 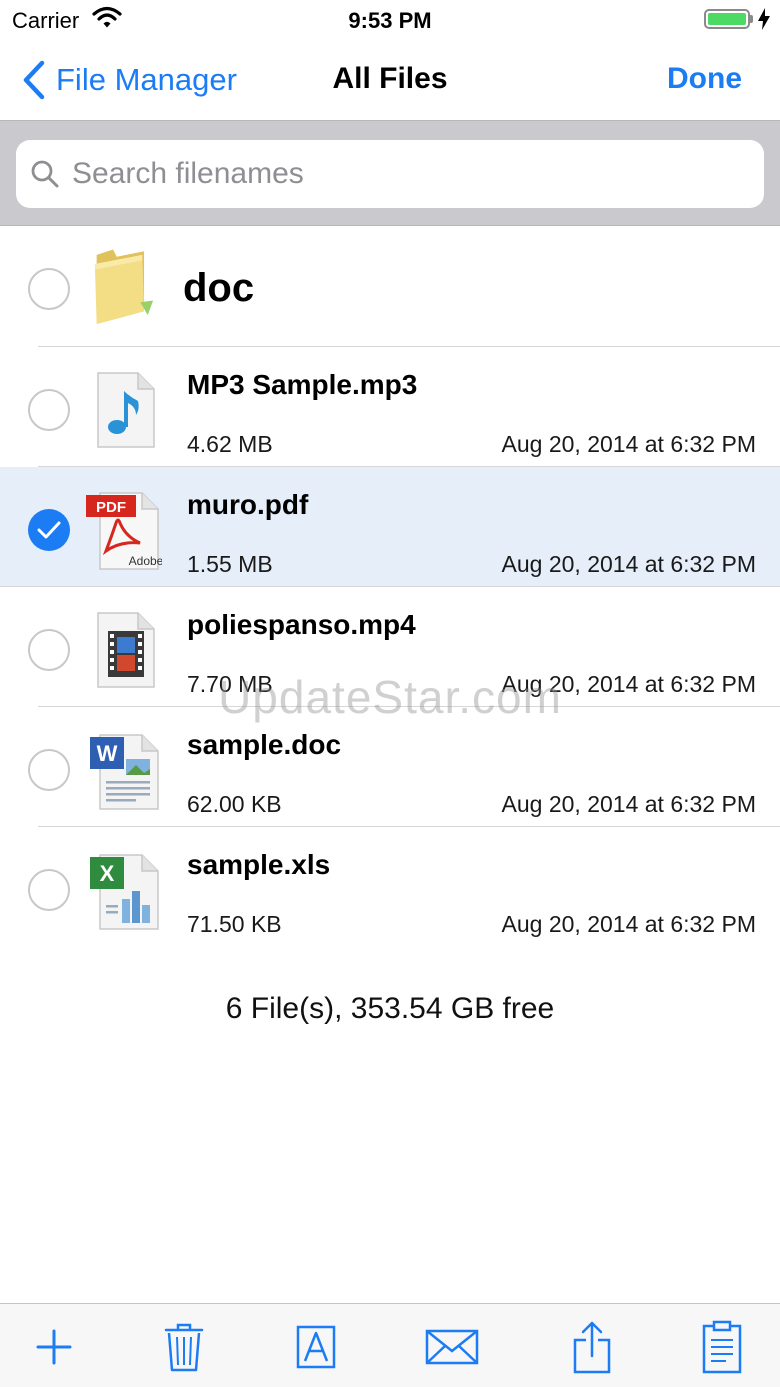 I want to click on search-icon, so click(x=45, y=174).